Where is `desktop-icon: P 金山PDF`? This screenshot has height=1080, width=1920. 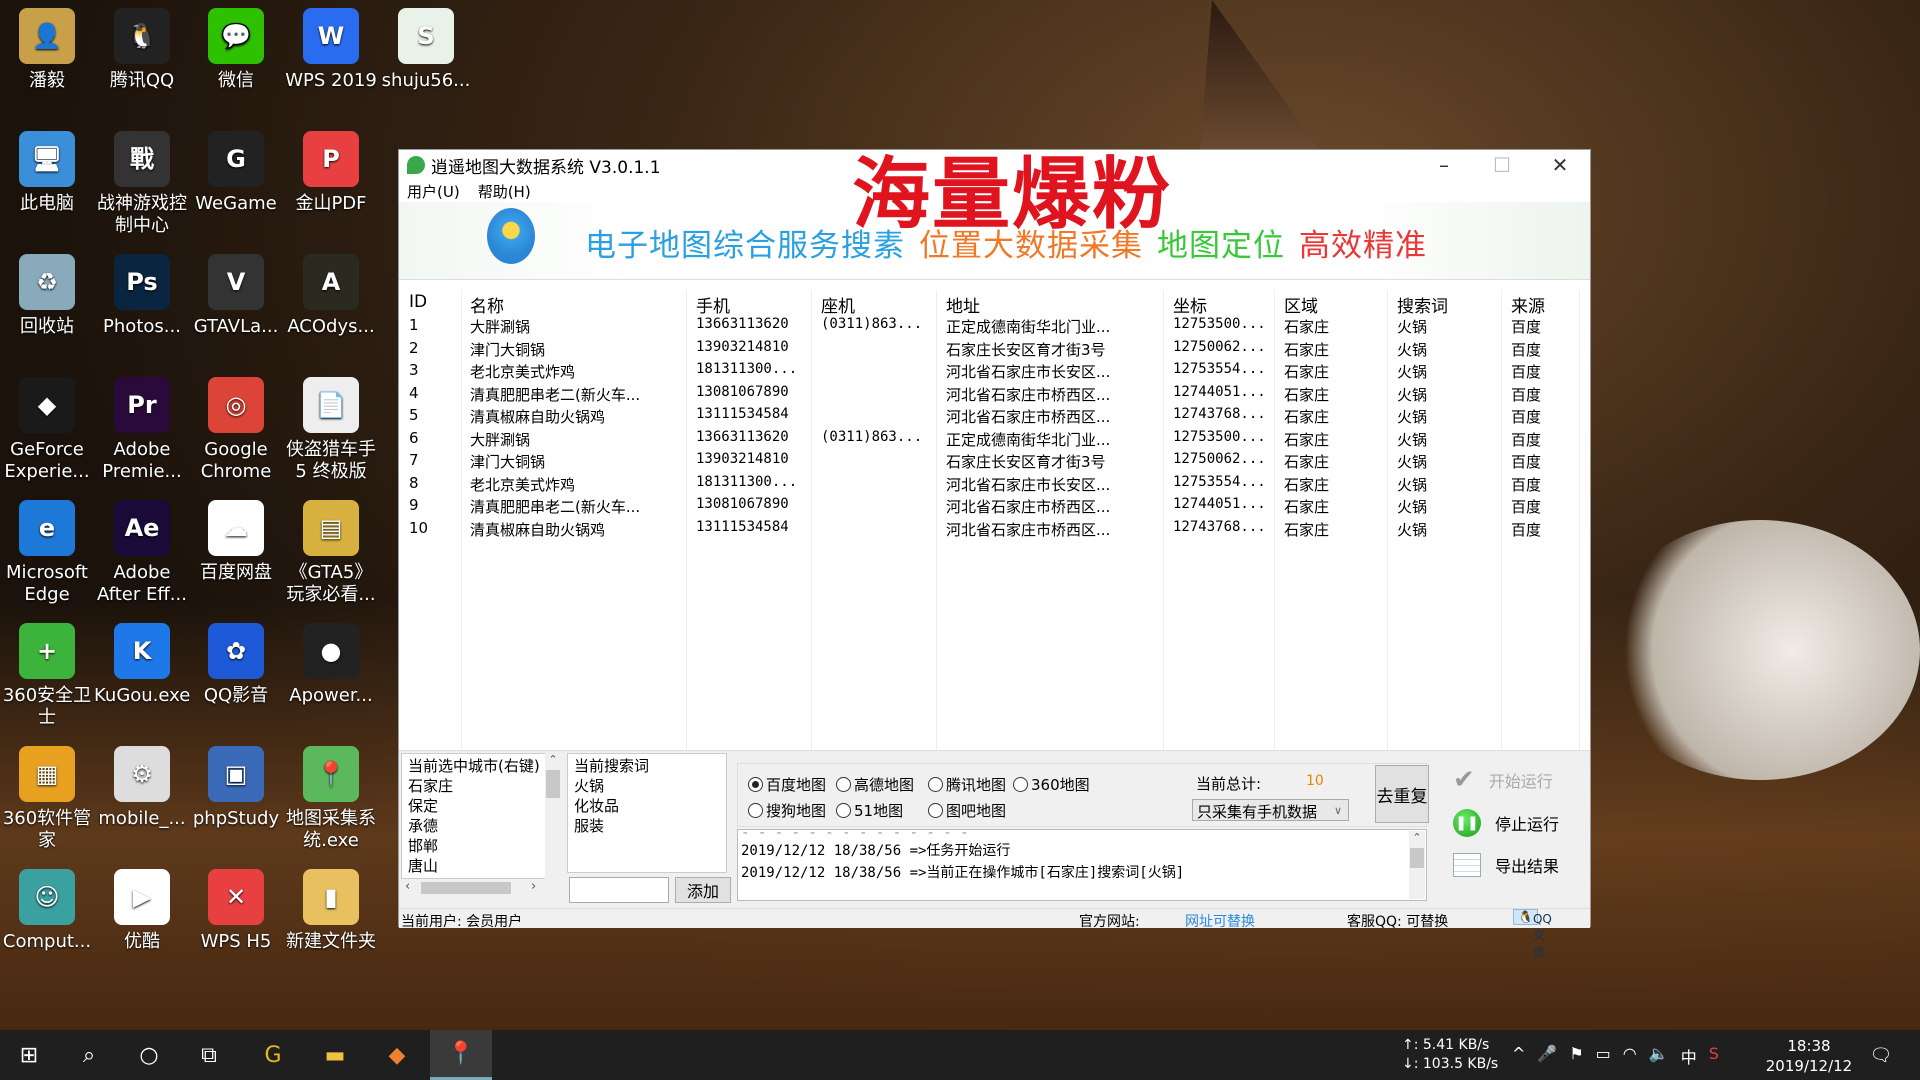
desktop-icon: P 金山PDF is located at coordinates (331, 173).